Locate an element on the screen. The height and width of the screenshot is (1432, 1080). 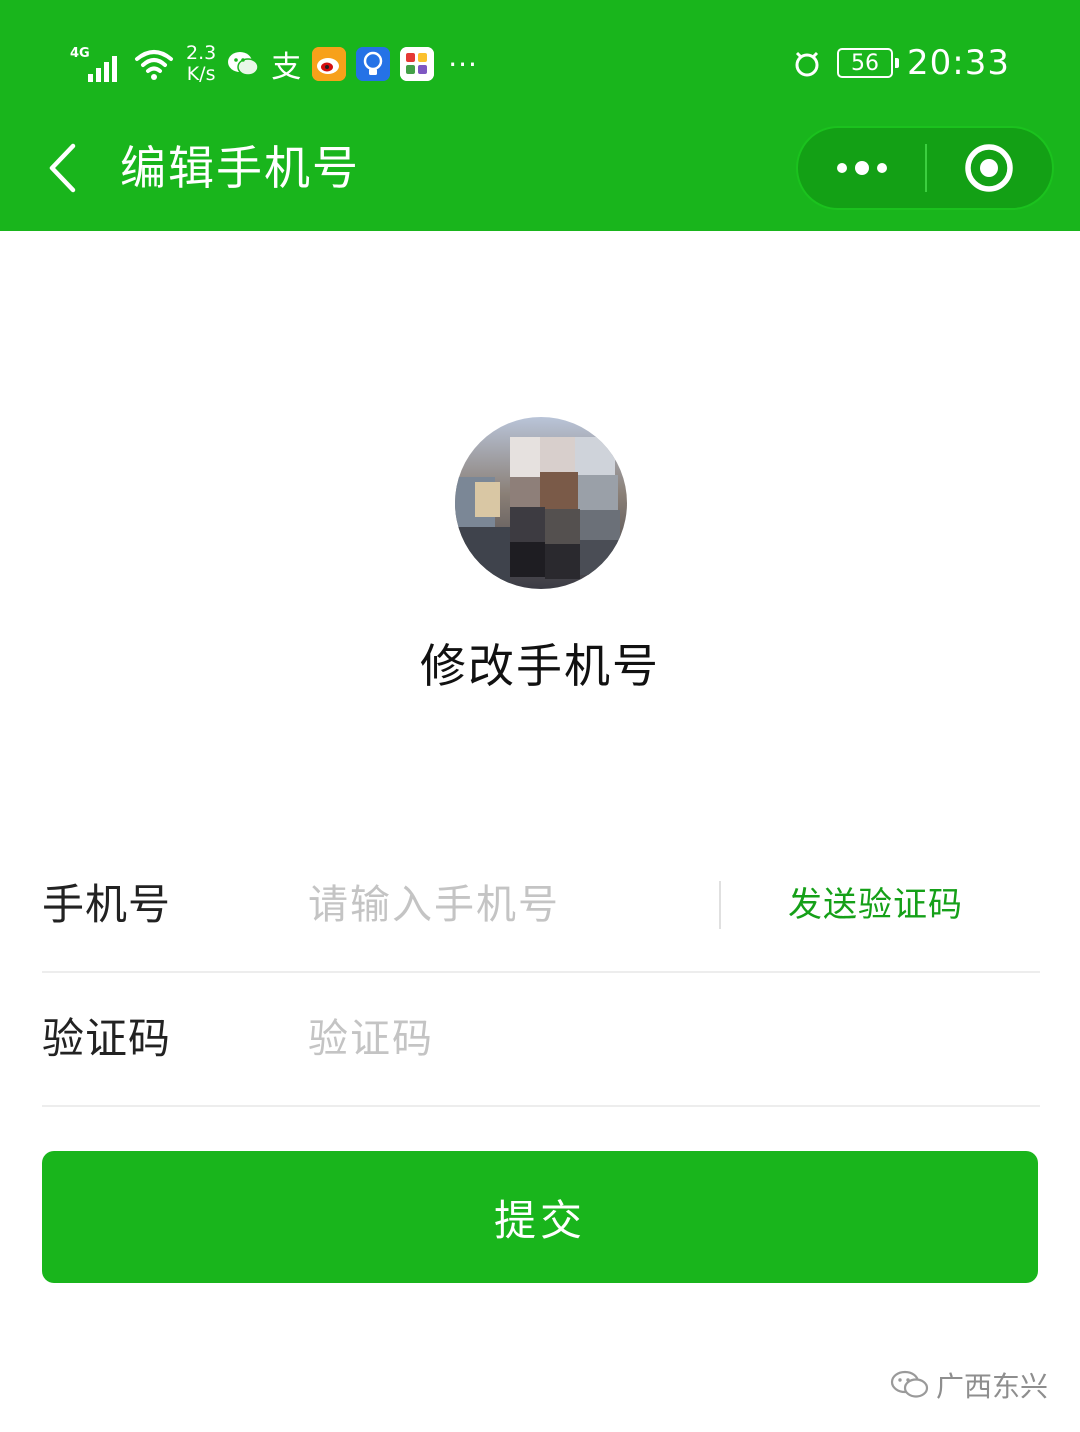
signal-icon: 4G is located at coordinates (97, 64).